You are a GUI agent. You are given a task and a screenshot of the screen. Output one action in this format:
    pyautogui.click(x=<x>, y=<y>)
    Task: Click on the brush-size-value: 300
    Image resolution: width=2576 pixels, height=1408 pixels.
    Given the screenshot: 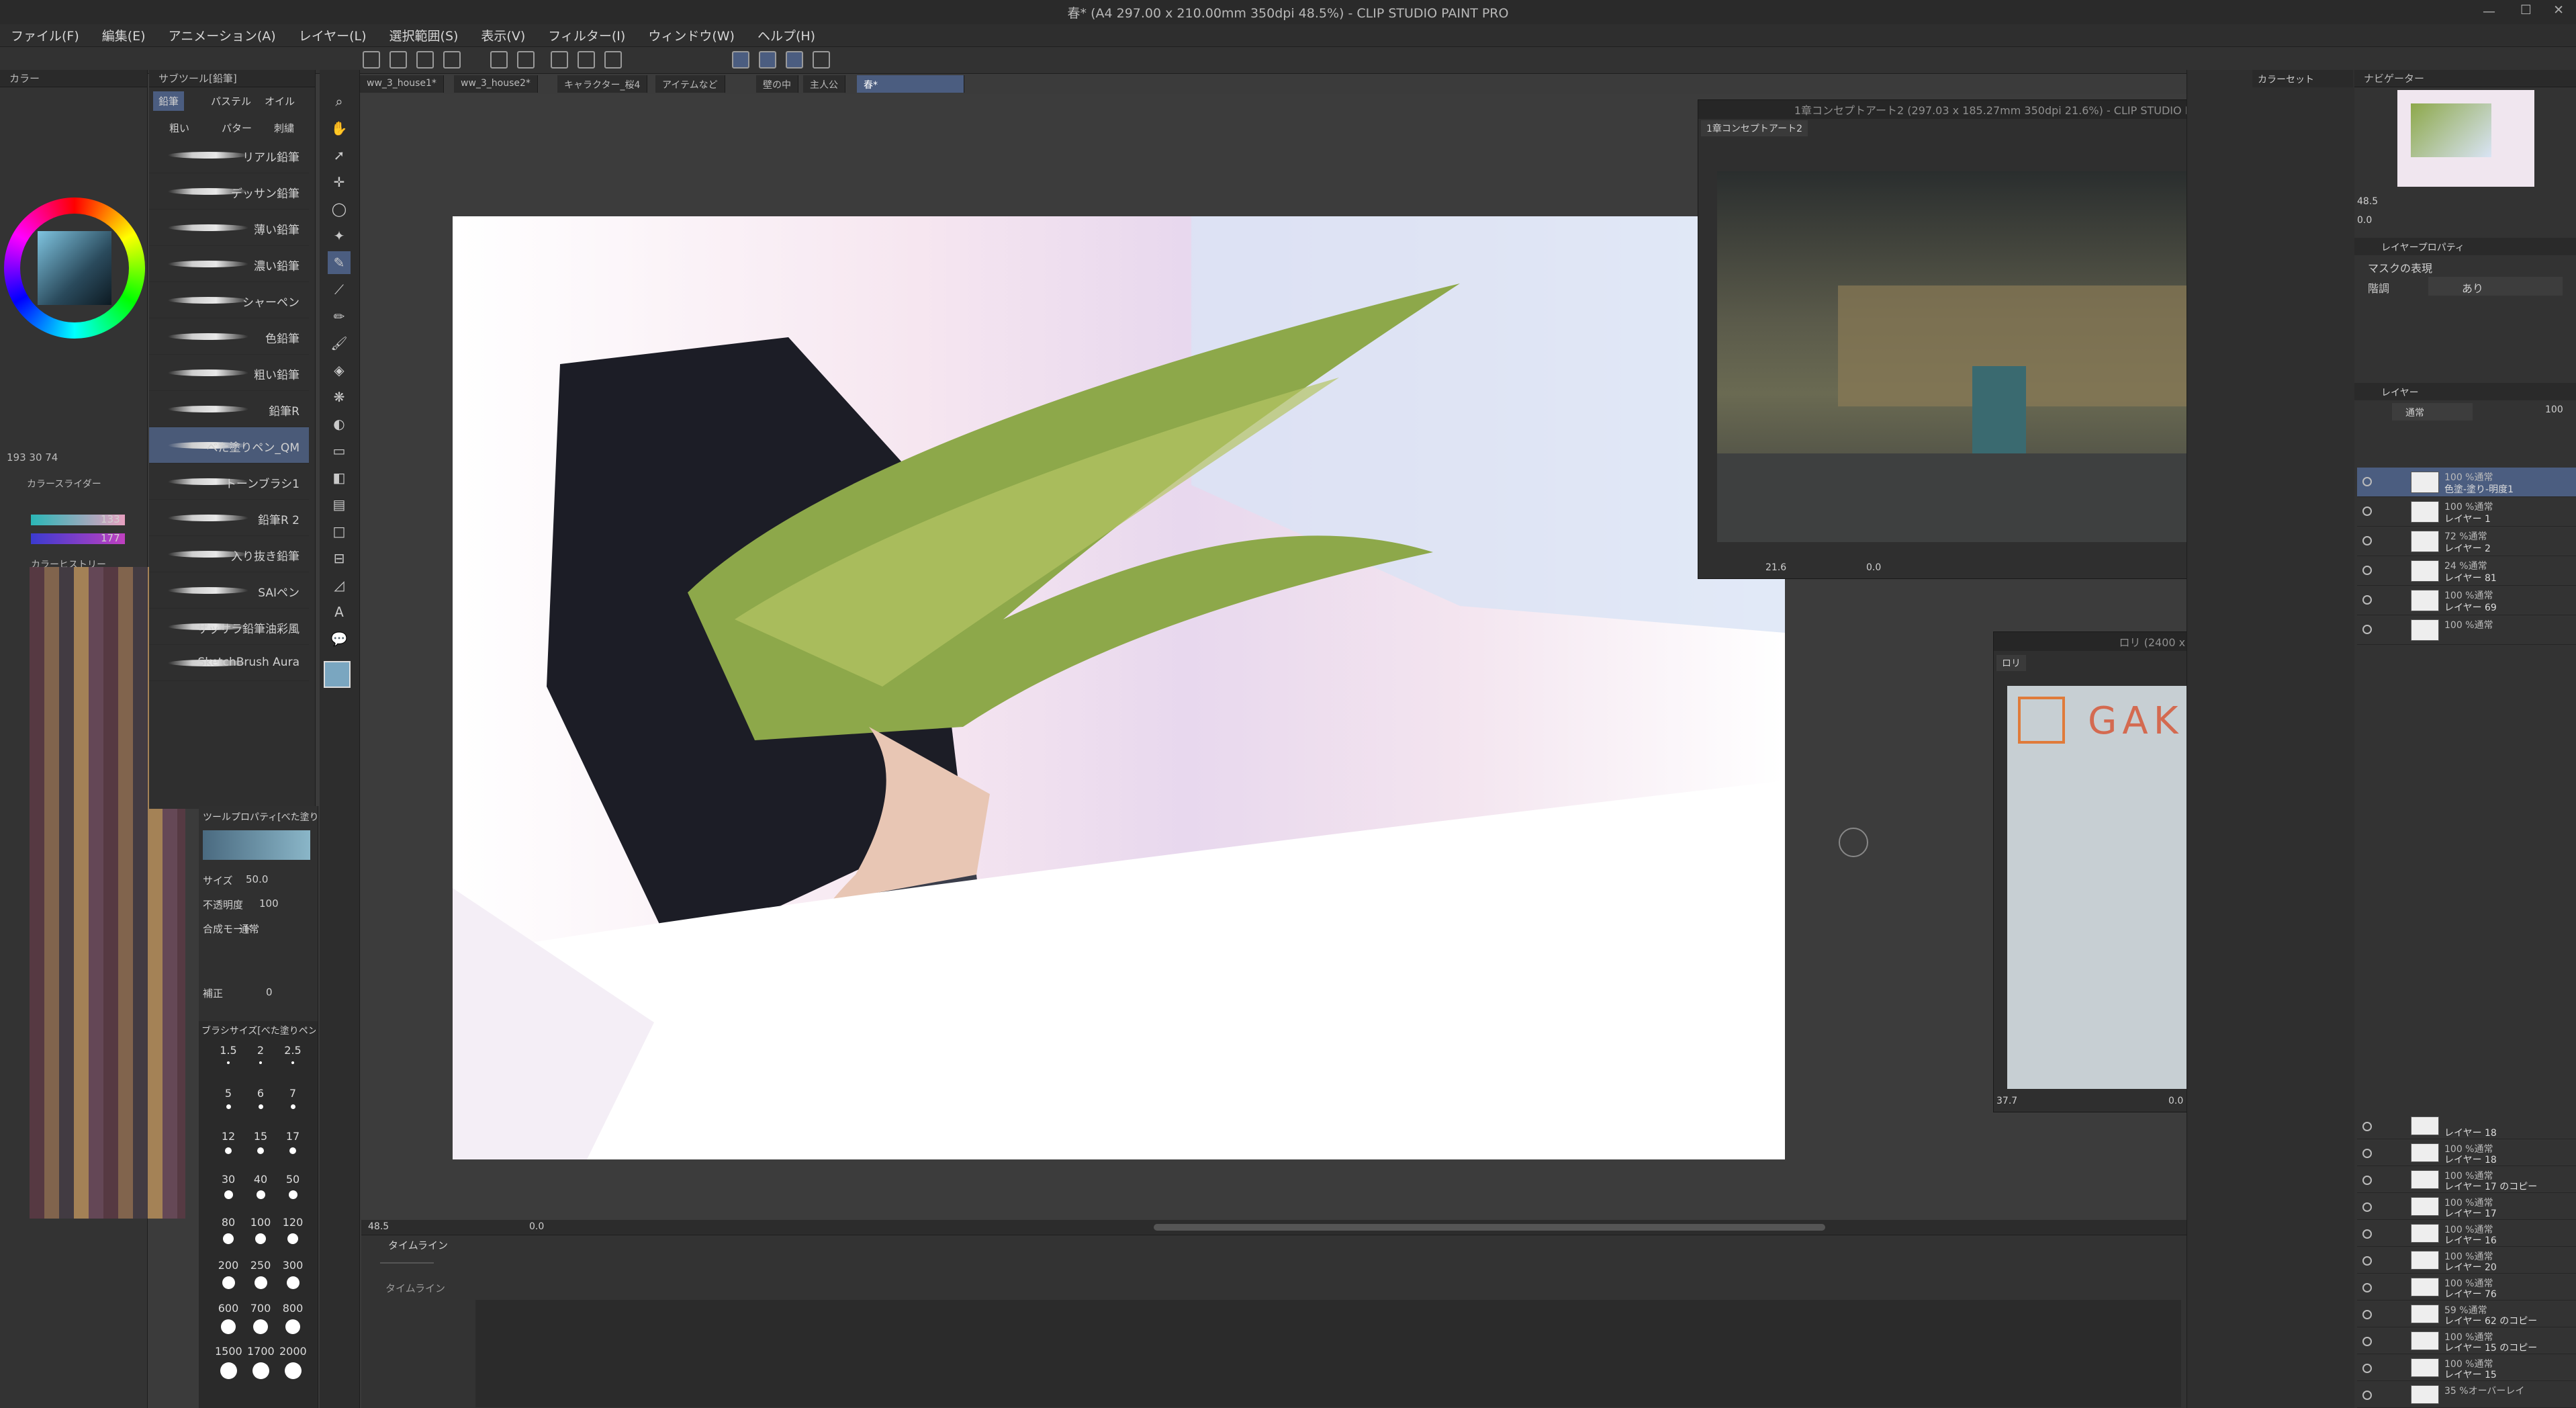 What is the action you would take?
    pyautogui.click(x=292, y=1265)
    